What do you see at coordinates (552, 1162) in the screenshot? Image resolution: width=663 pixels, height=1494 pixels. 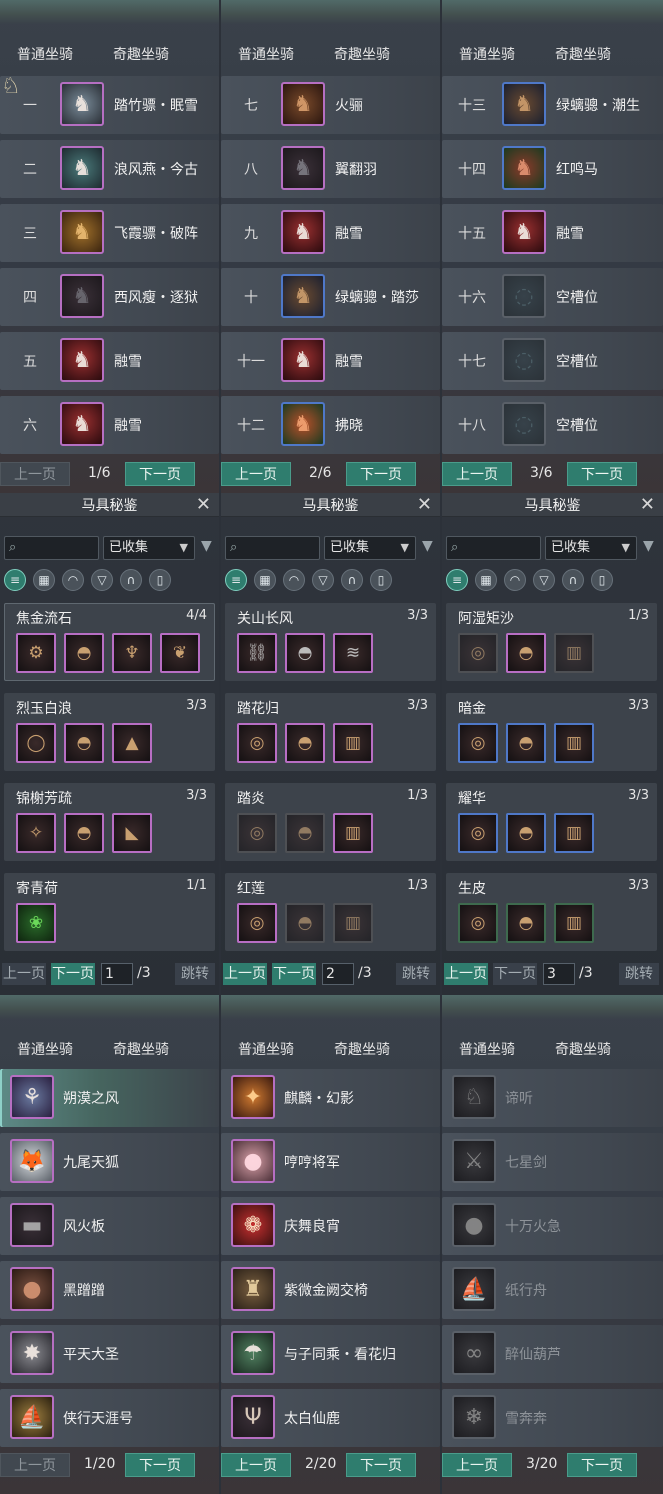 I see `mount-row: ⚔ 七星剑` at bounding box center [552, 1162].